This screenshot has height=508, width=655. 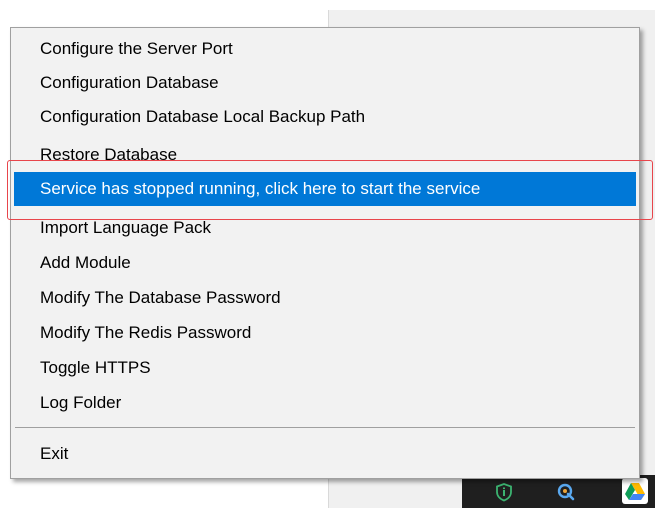 What do you see at coordinates (160, 297) in the screenshot?
I see `menu-item-label: Modify The Database Password` at bounding box center [160, 297].